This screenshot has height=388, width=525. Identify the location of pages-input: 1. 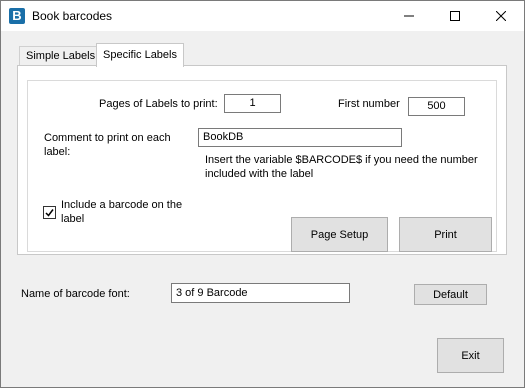
(252, 103).